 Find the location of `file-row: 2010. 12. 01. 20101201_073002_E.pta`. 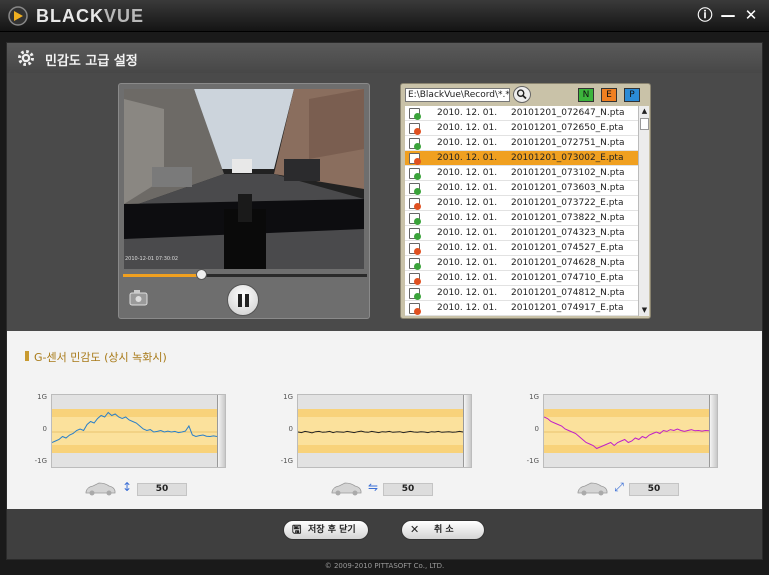

file-row: 2010. 12. 01. 20101201_073002_E.pta is located at coordinates (521, 158).